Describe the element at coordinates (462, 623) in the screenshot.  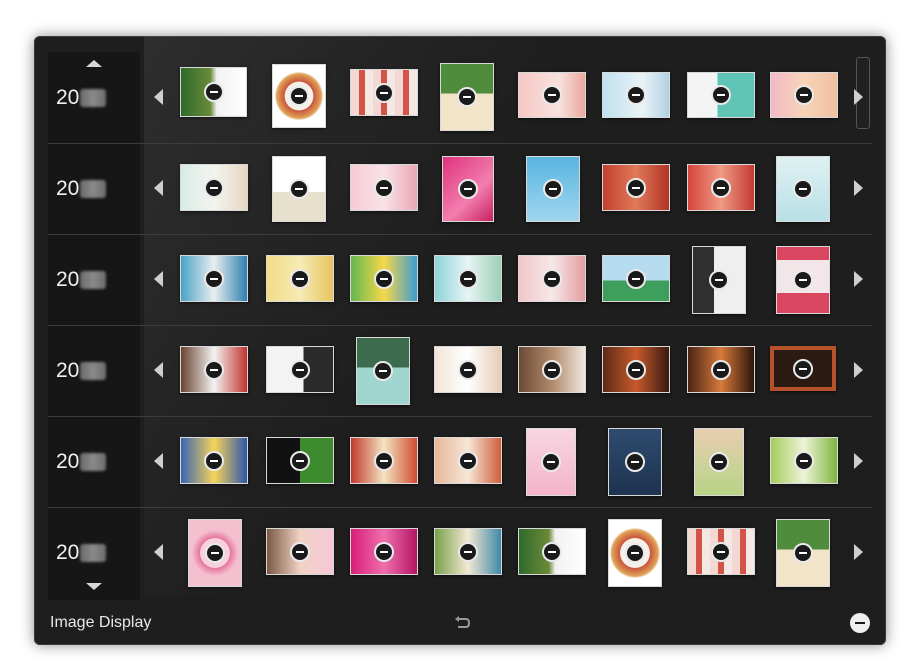
I see `return-arrow-icon` at that location.